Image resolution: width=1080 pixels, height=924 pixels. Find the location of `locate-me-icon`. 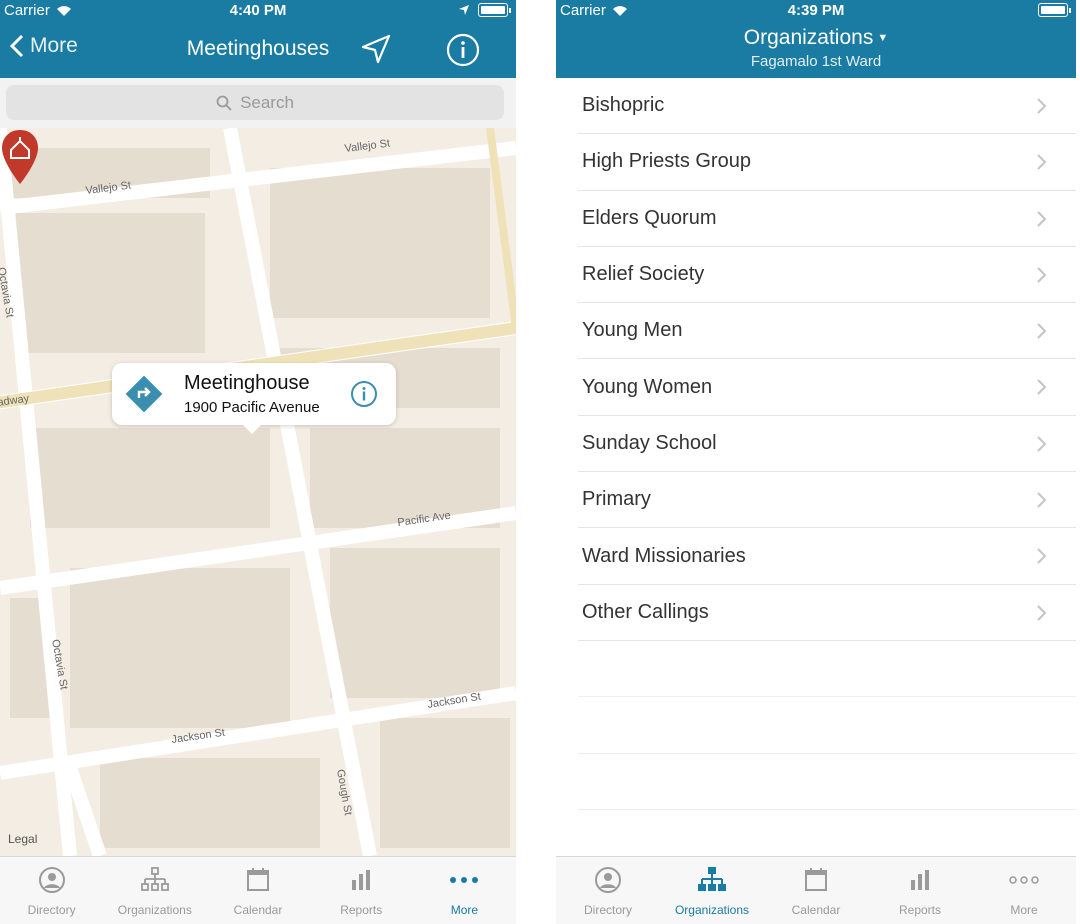

locate-me-icon is located at coordinates (376, 49).